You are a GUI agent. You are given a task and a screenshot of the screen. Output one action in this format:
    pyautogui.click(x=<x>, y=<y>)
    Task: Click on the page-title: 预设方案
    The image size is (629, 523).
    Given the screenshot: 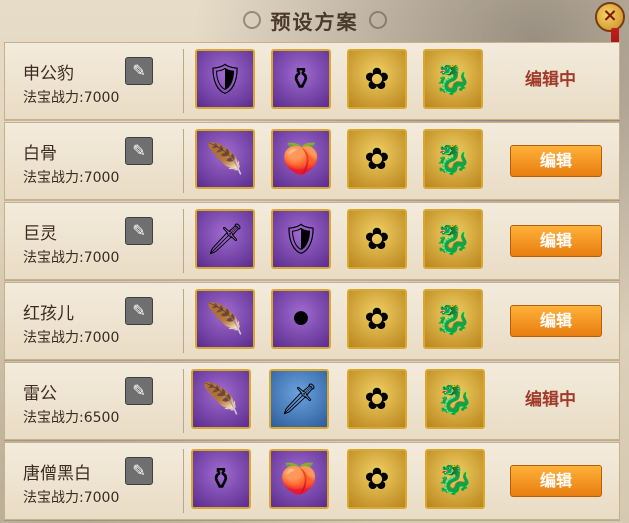 What is the action you would take?
    pyautogui.click(x=314, y=21)
    